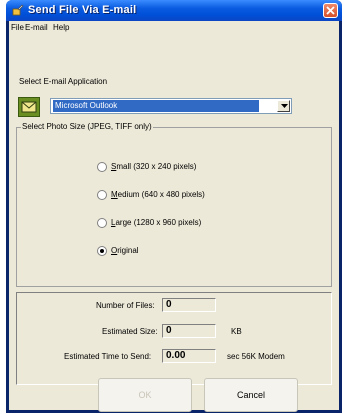 The height and width of the screenshot is (414, 347). I want to click on outlook-icon, so click(29, 107).